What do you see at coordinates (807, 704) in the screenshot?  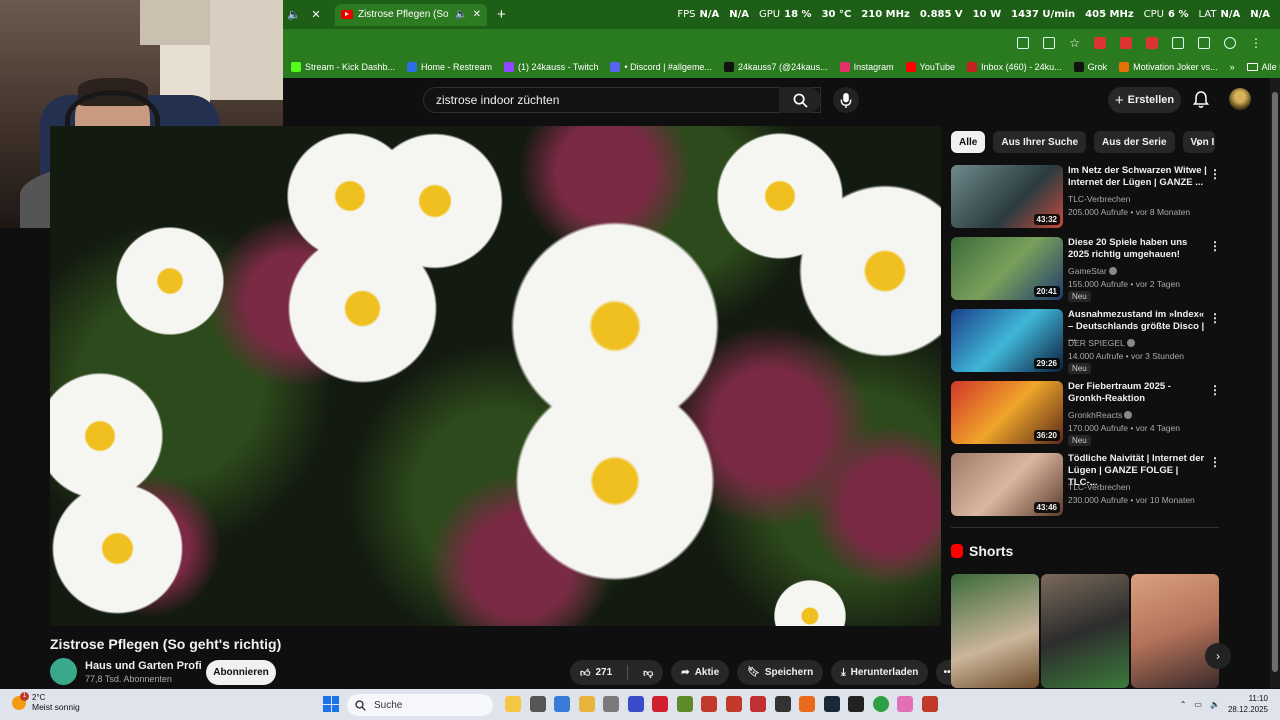 I see `browser-icon` at bounding box center [807, 704].